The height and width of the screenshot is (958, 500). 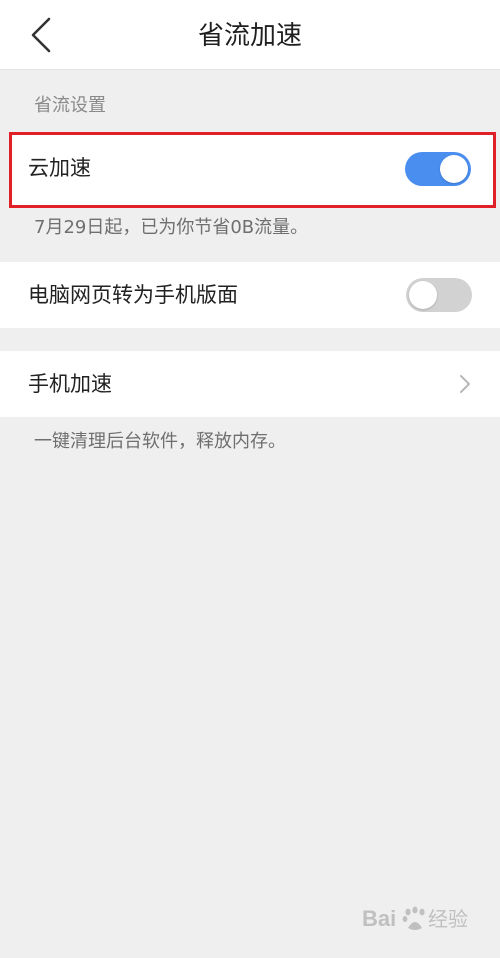 What do you see at coordinates (70, 105) in the screenshot?
I see `section-label-traffic-settings: 省流设置` at bounding box center [70, 105].